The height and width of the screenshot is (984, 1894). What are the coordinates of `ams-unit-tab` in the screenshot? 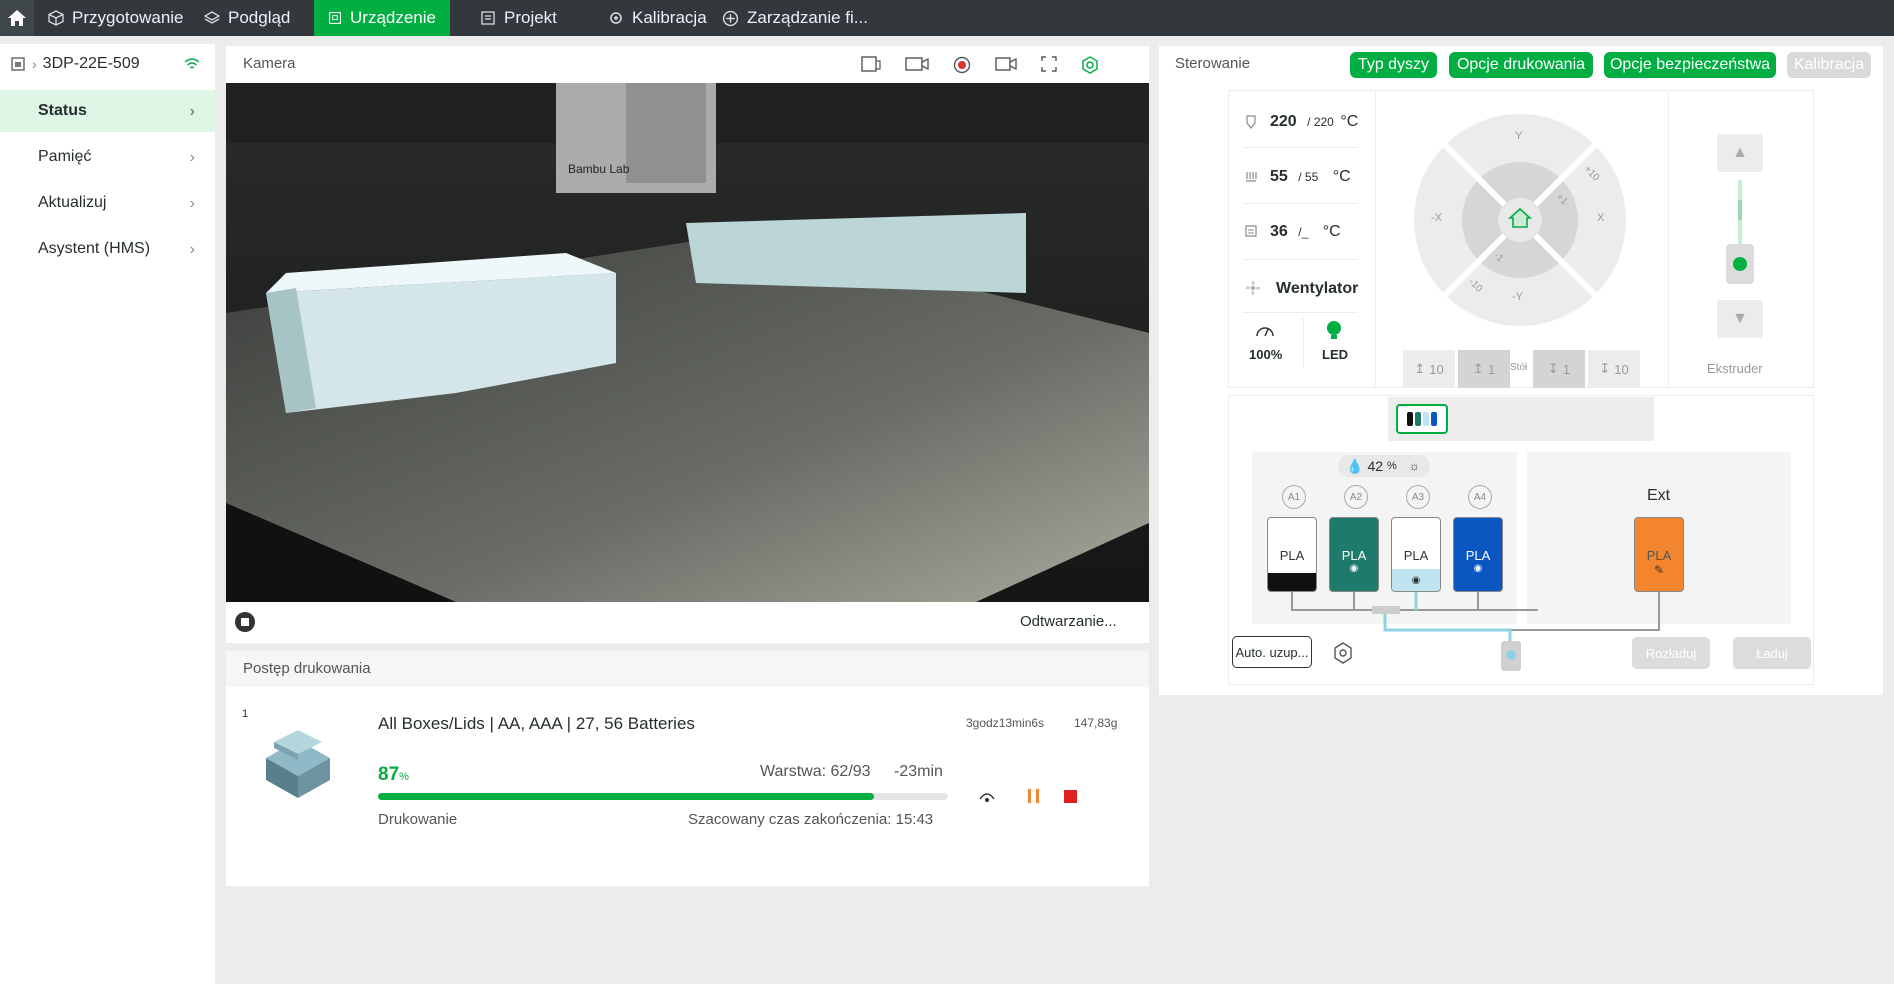 It's located at (1422, 419).